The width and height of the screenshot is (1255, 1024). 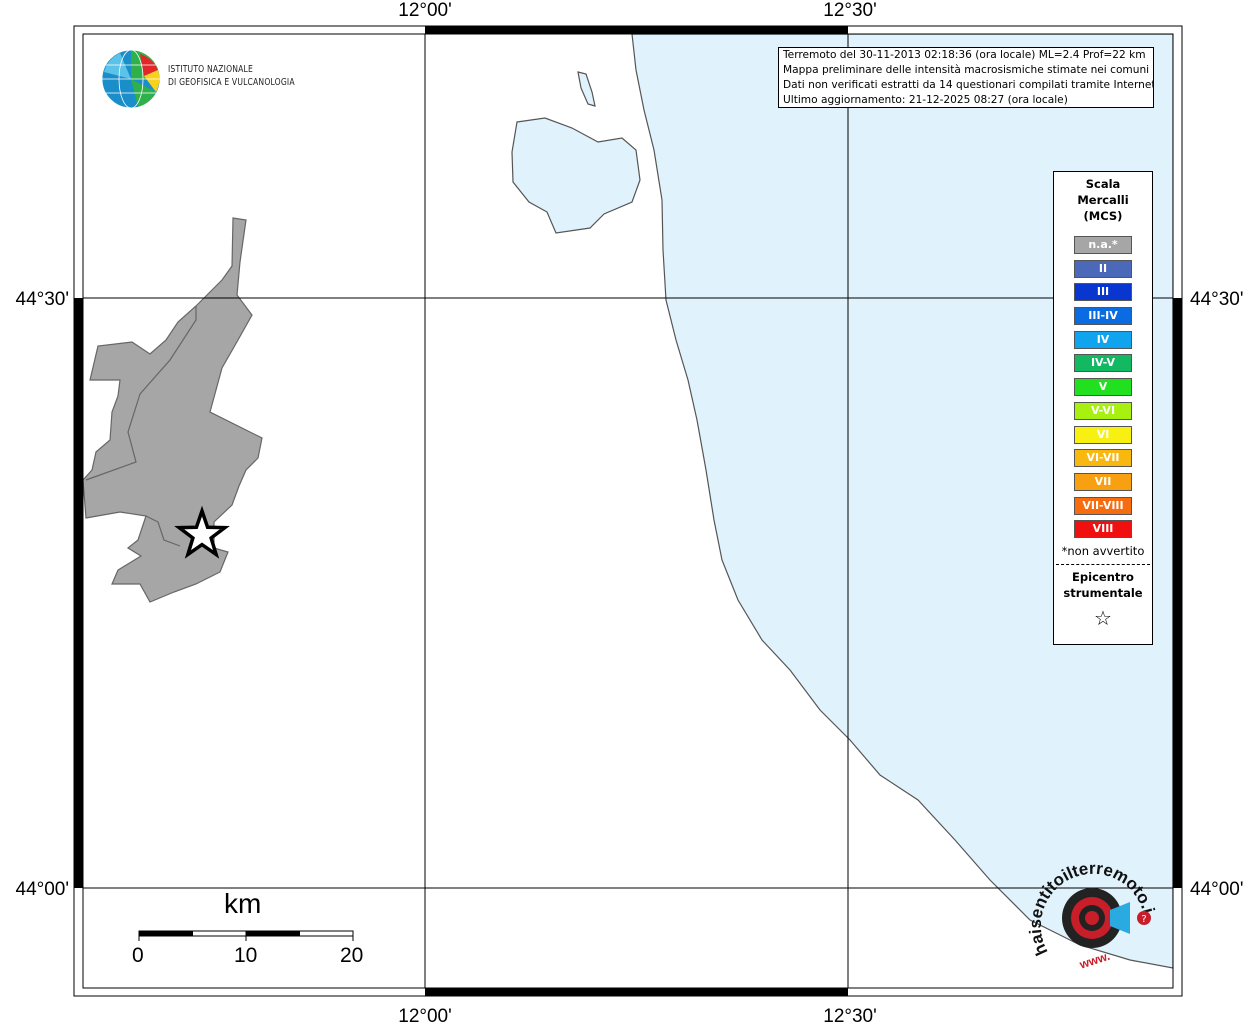 What do you see at coordinates (1103, 458) in the screenshot?
I see `legend-item-vi-vii: VI-VII` at bounding box center [1103, 458].